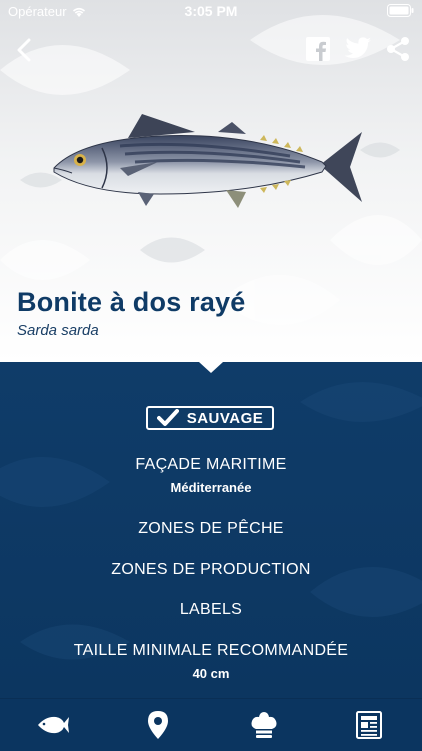 This screenshot has height=751, width=422. I want to click on status-bar: Opérateur 3:05 PM, so click(211, 12).